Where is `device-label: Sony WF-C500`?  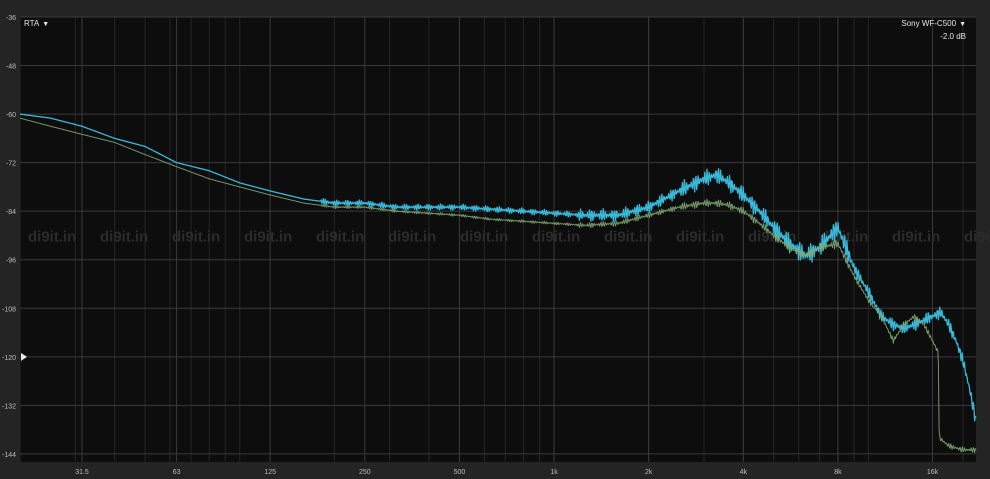 device-label: Sony WF-C500 is located at coordinates (929, 23).